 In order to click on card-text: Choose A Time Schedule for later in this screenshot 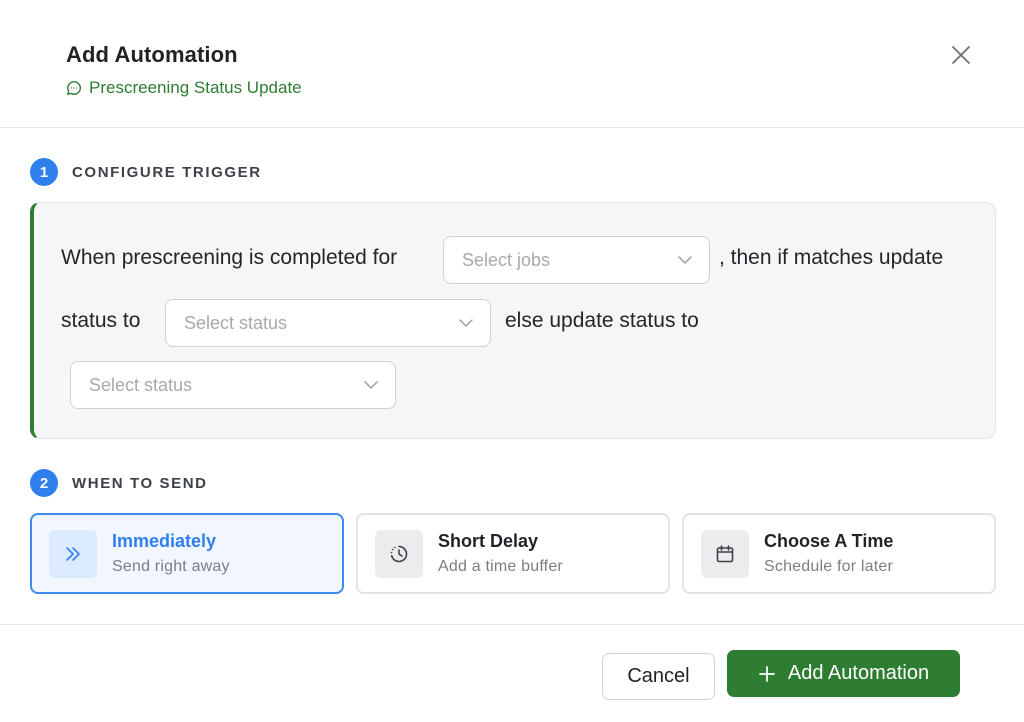, I will do `click(828, 553)`.